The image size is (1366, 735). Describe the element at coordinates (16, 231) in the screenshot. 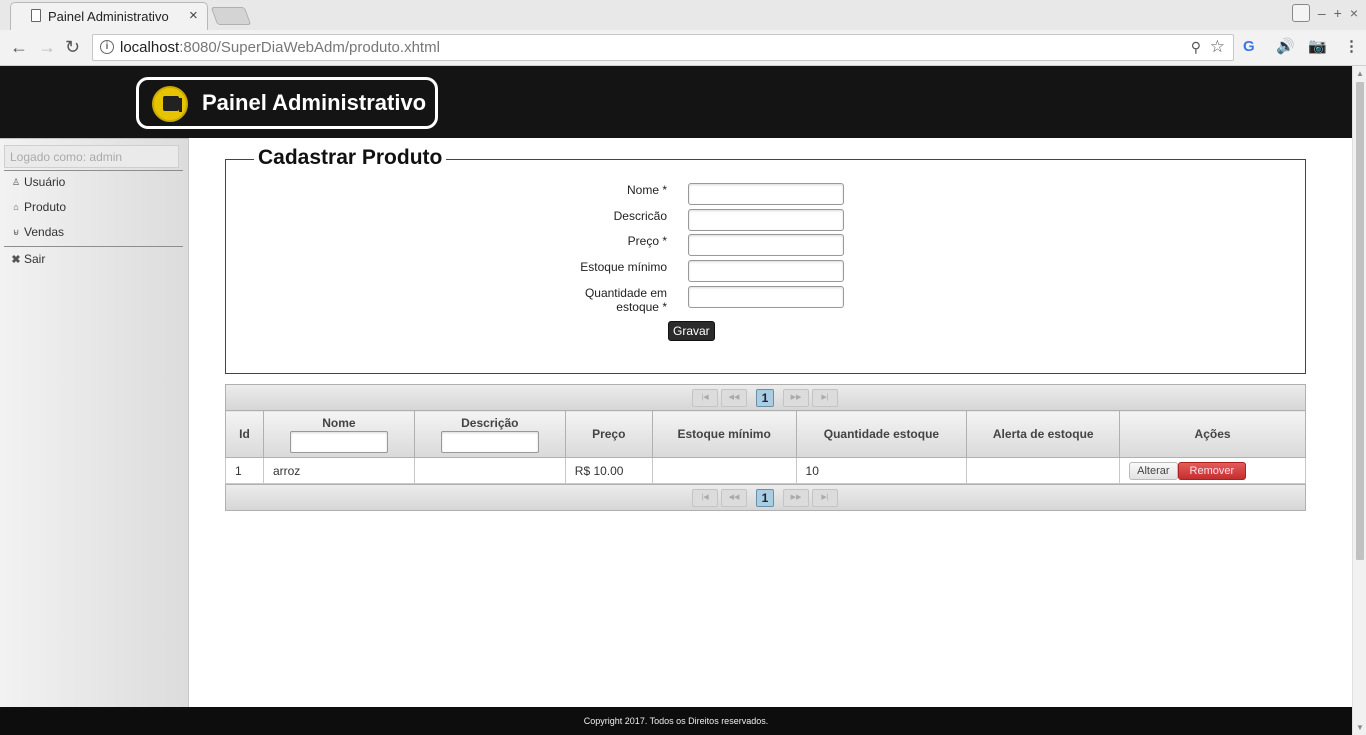

I see `cart-icon: ⊌` at that location.